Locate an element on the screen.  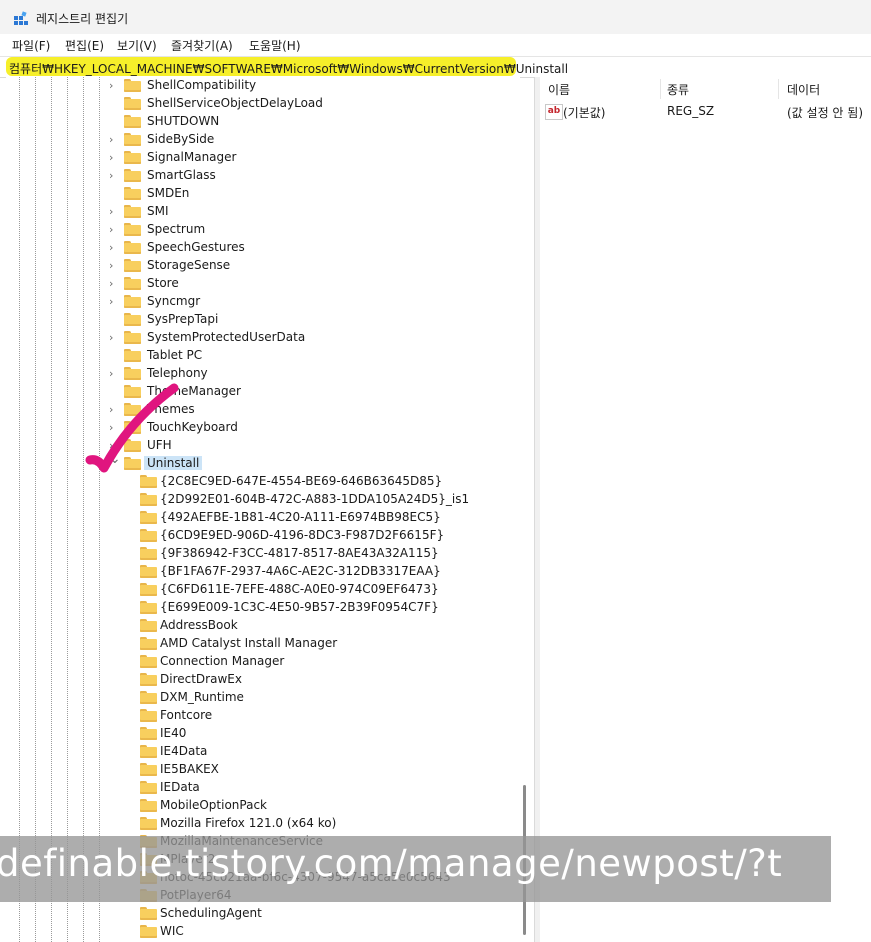
tree-subkey-label: AMD Catalyst Install Manager is located at coordinates (248, 643).